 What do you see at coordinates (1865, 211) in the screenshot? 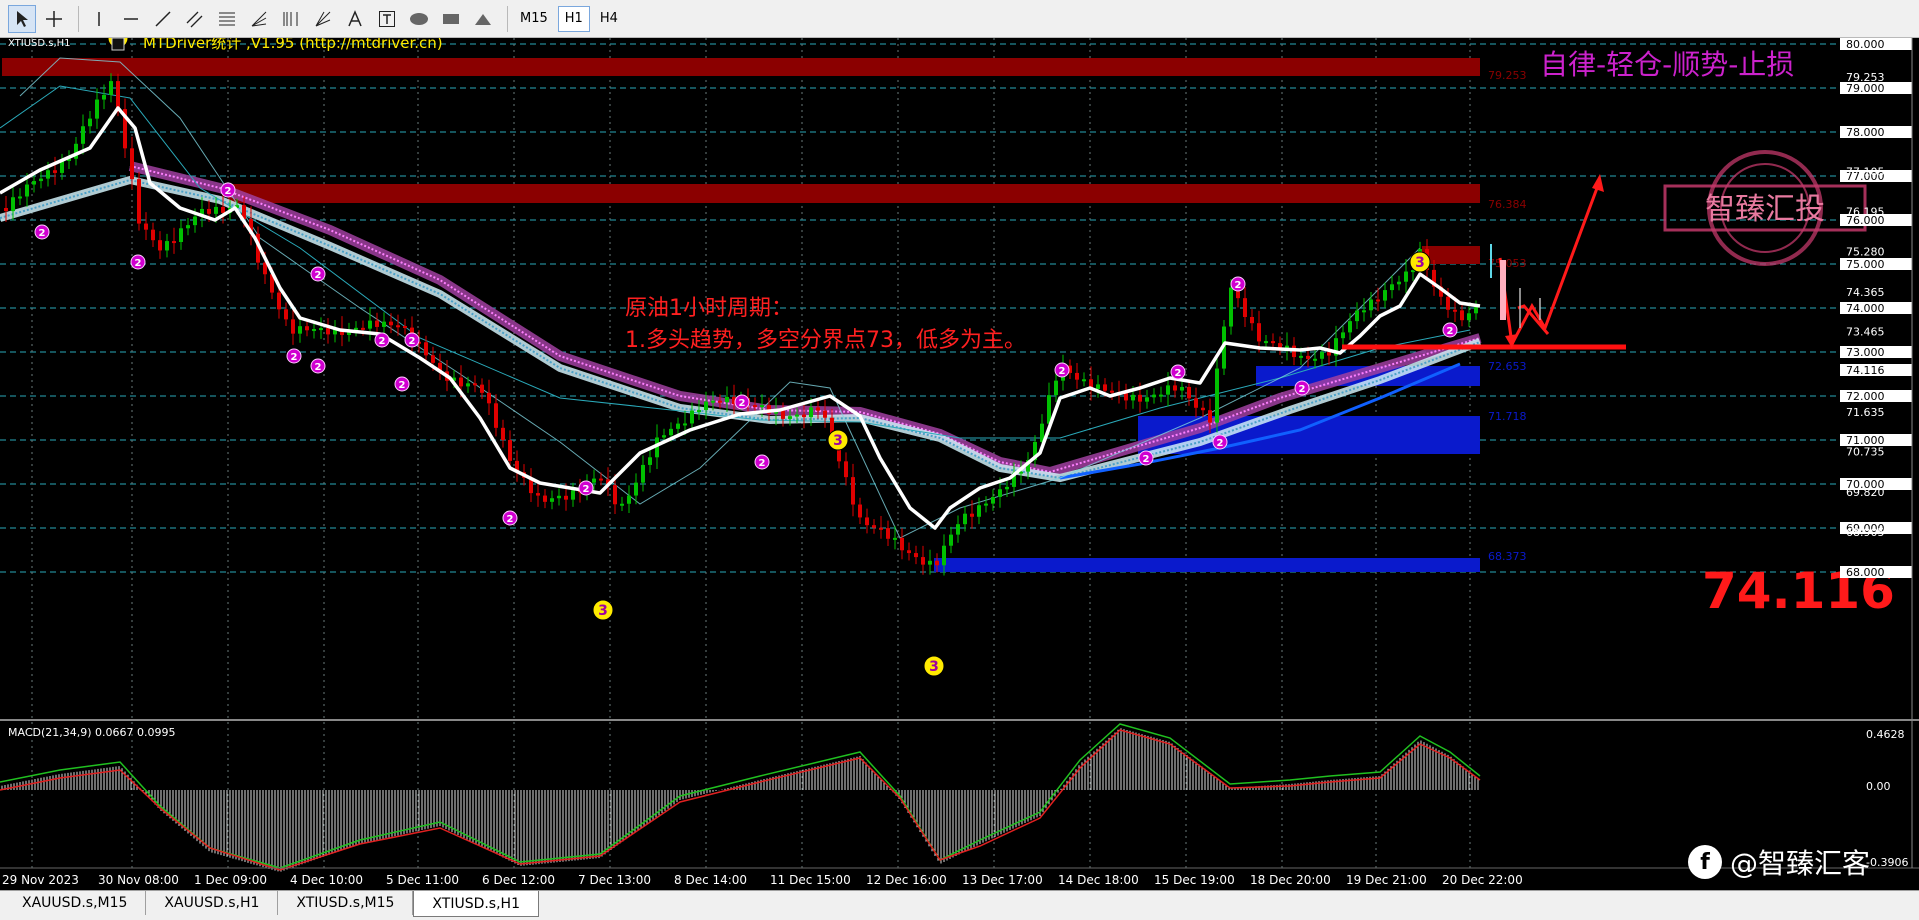
I see `price-axis-label: 76.195` at bounding box center [1865, 211].